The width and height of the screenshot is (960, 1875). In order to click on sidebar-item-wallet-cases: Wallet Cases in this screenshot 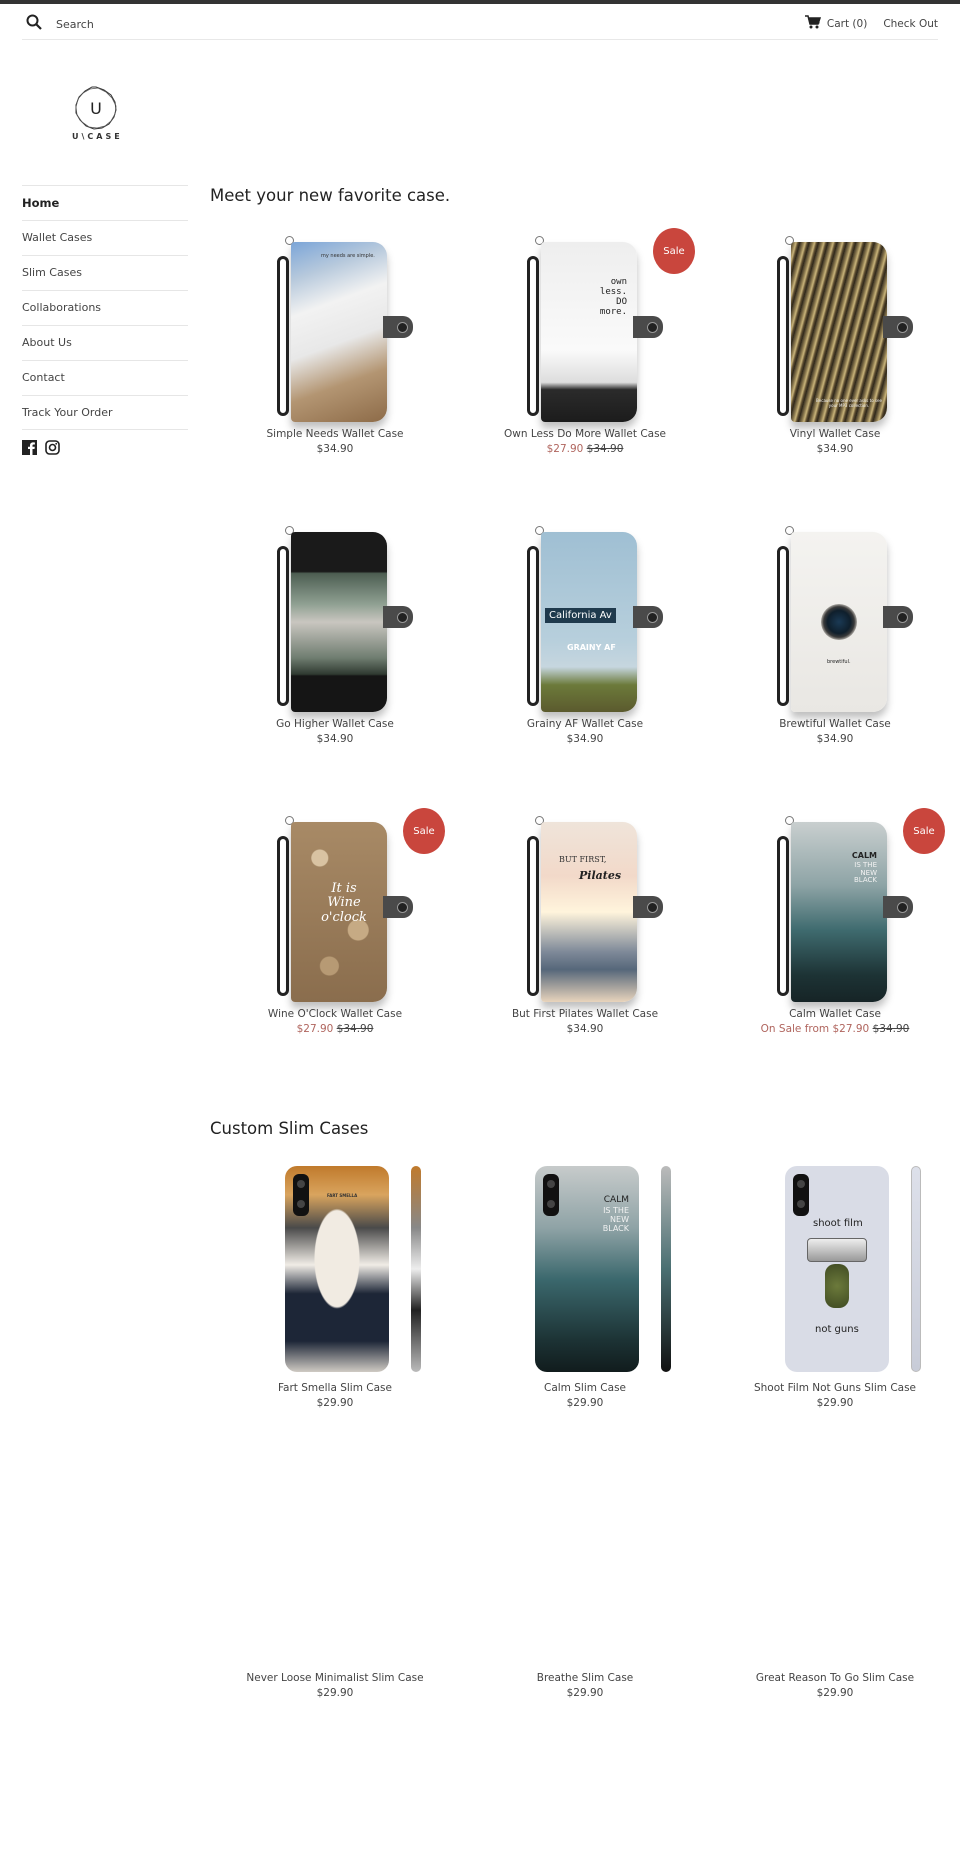, I will do `click(105, 237)`.